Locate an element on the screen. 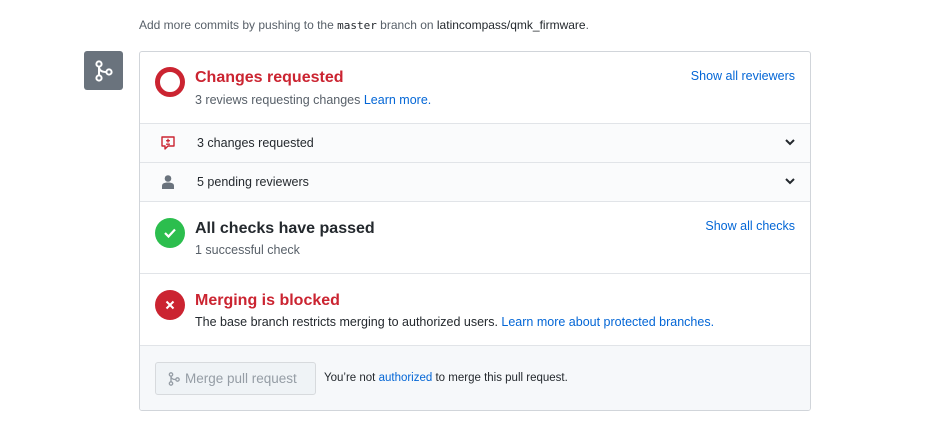 The image size is (947, 427). show-all-reviewers-link: Show all reviewers is located at coordinates (743, 76).